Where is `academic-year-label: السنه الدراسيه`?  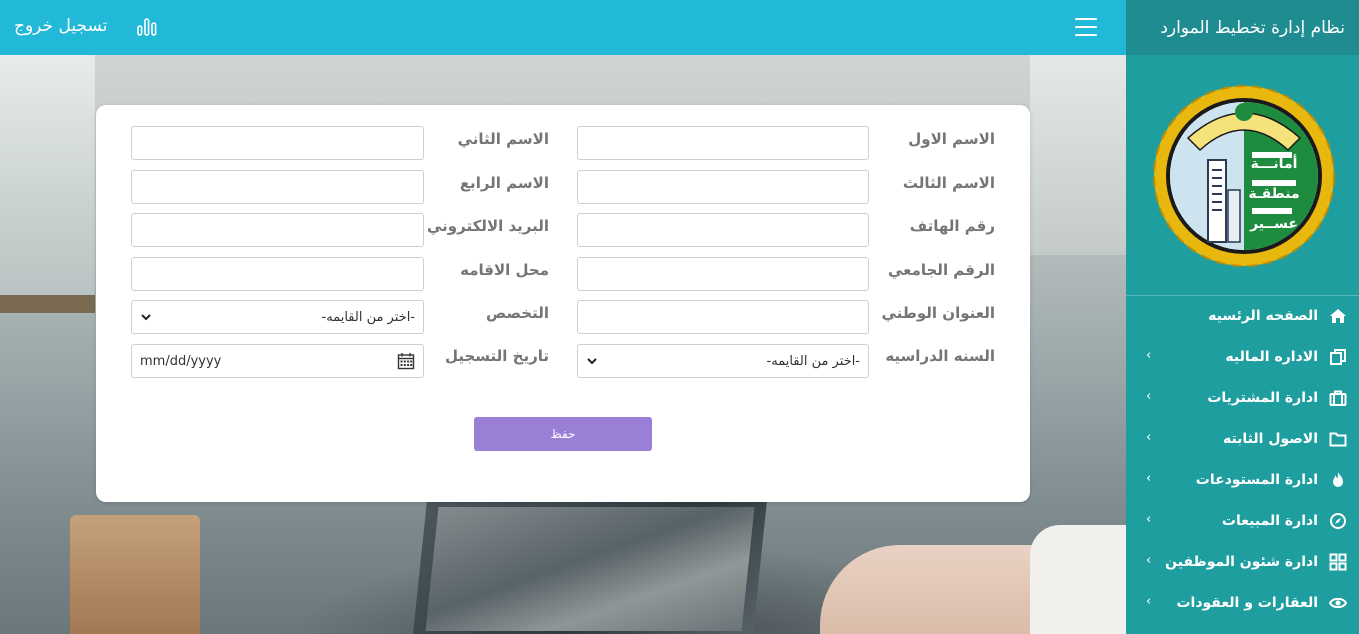 academic-year-label: السنه الدراسيه is located at coordinates (940, 356).